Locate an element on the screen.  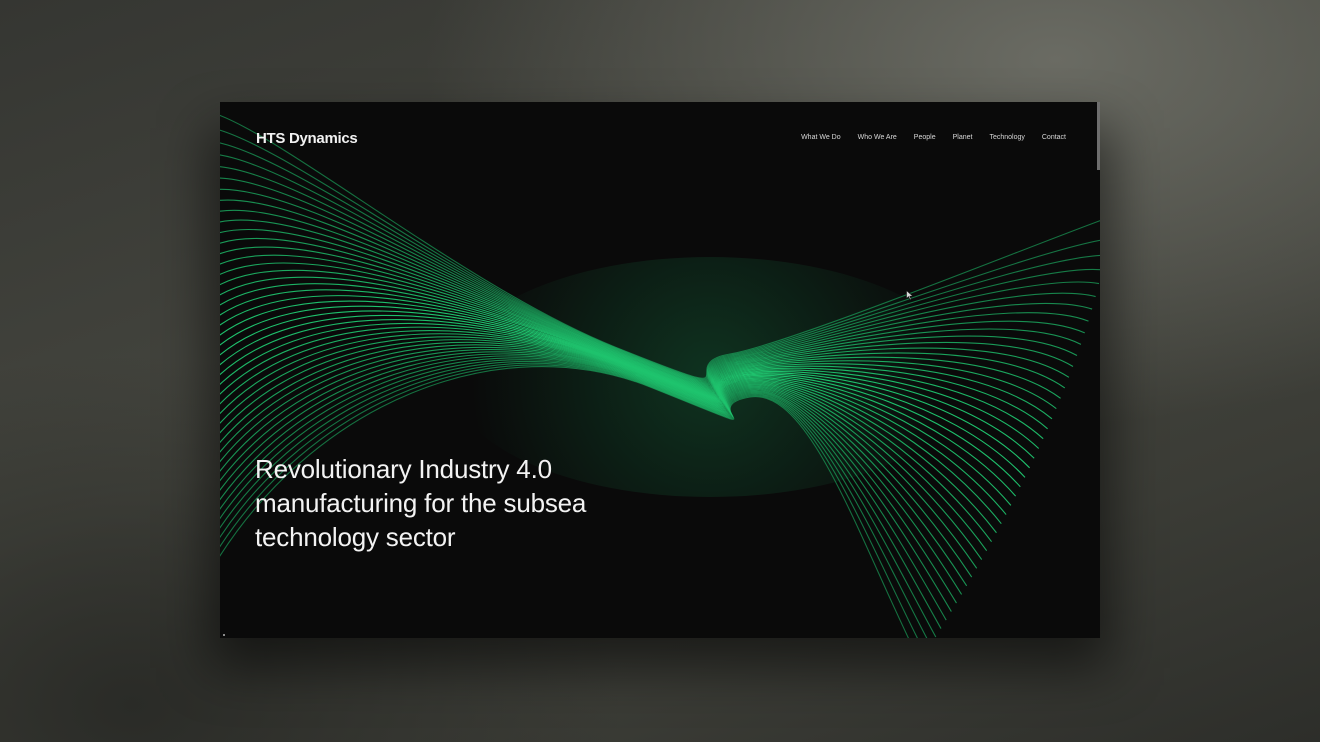
hero-line-1: Revolutionary Industry 4.0 is located at coordinates (403, 469).